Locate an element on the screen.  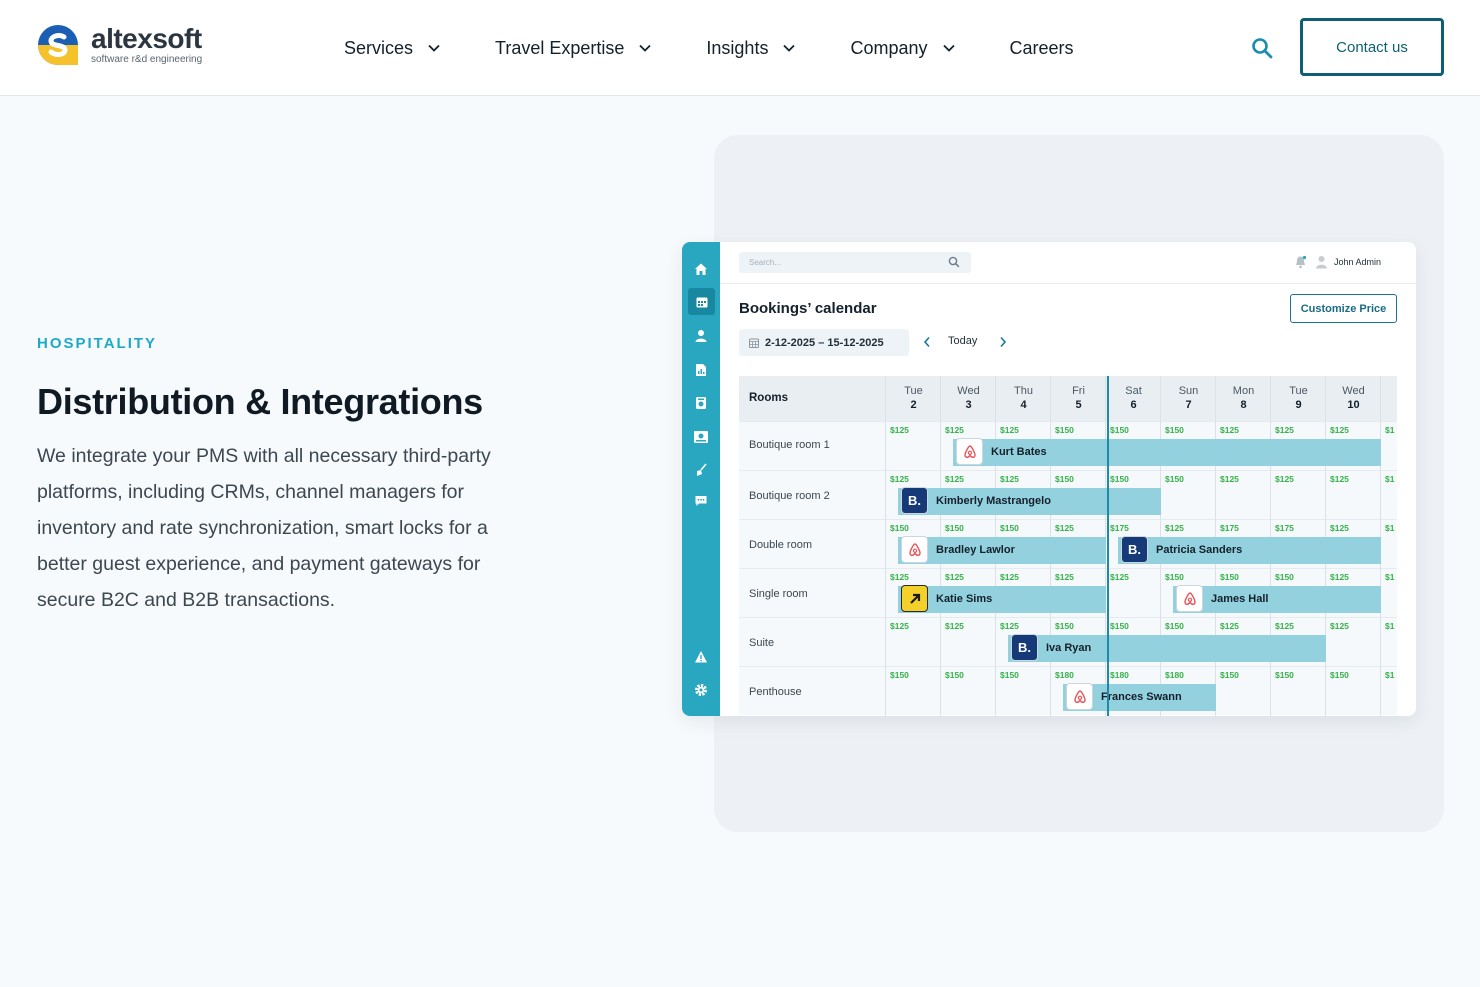
broom-icon is located at coordinates (701, 470).